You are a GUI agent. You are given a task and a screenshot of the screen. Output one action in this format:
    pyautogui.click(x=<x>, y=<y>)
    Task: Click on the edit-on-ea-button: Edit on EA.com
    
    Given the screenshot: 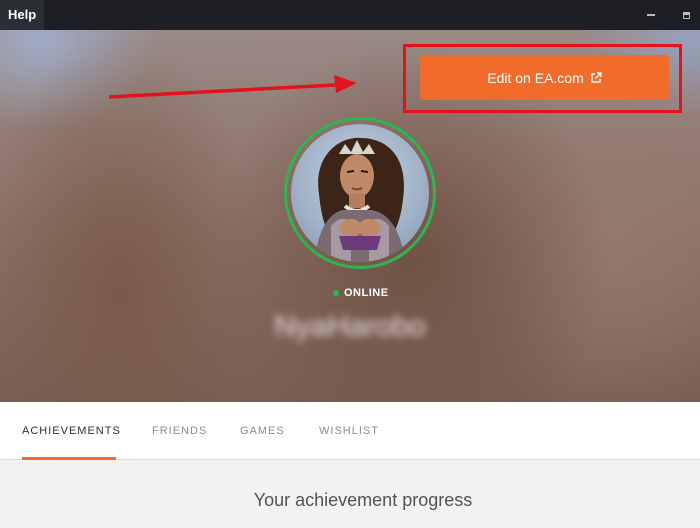 What is the action you would take?
    pyautogui.click(x=544, y=77)
    